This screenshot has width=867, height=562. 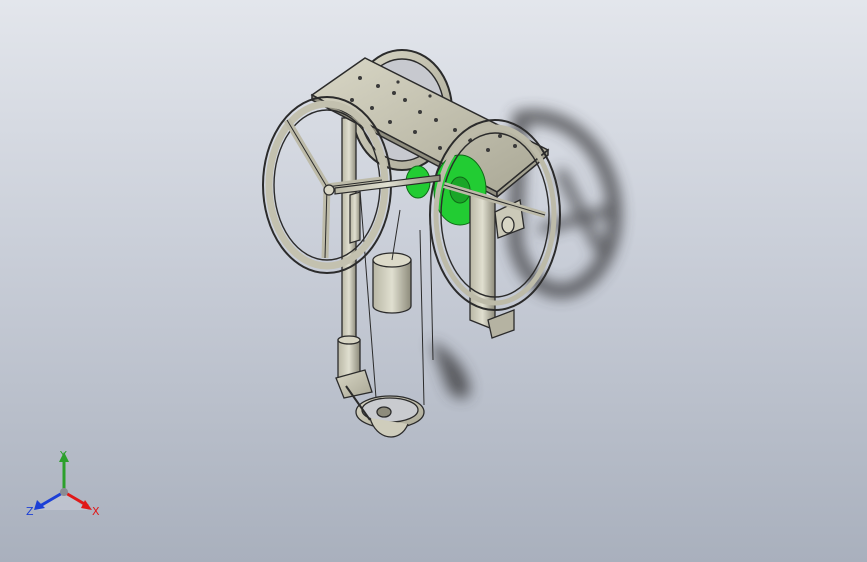 What do you see at coordinates (64, 492) in the screenshot?
I see `triad-origin` at bounding box center [64, 492].